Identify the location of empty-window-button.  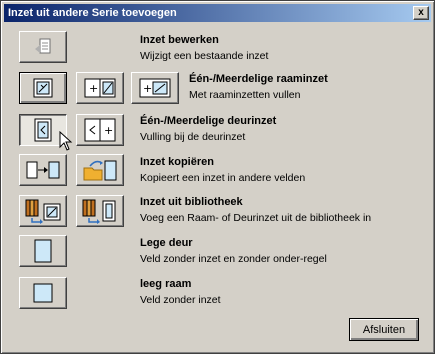
(43, 293).